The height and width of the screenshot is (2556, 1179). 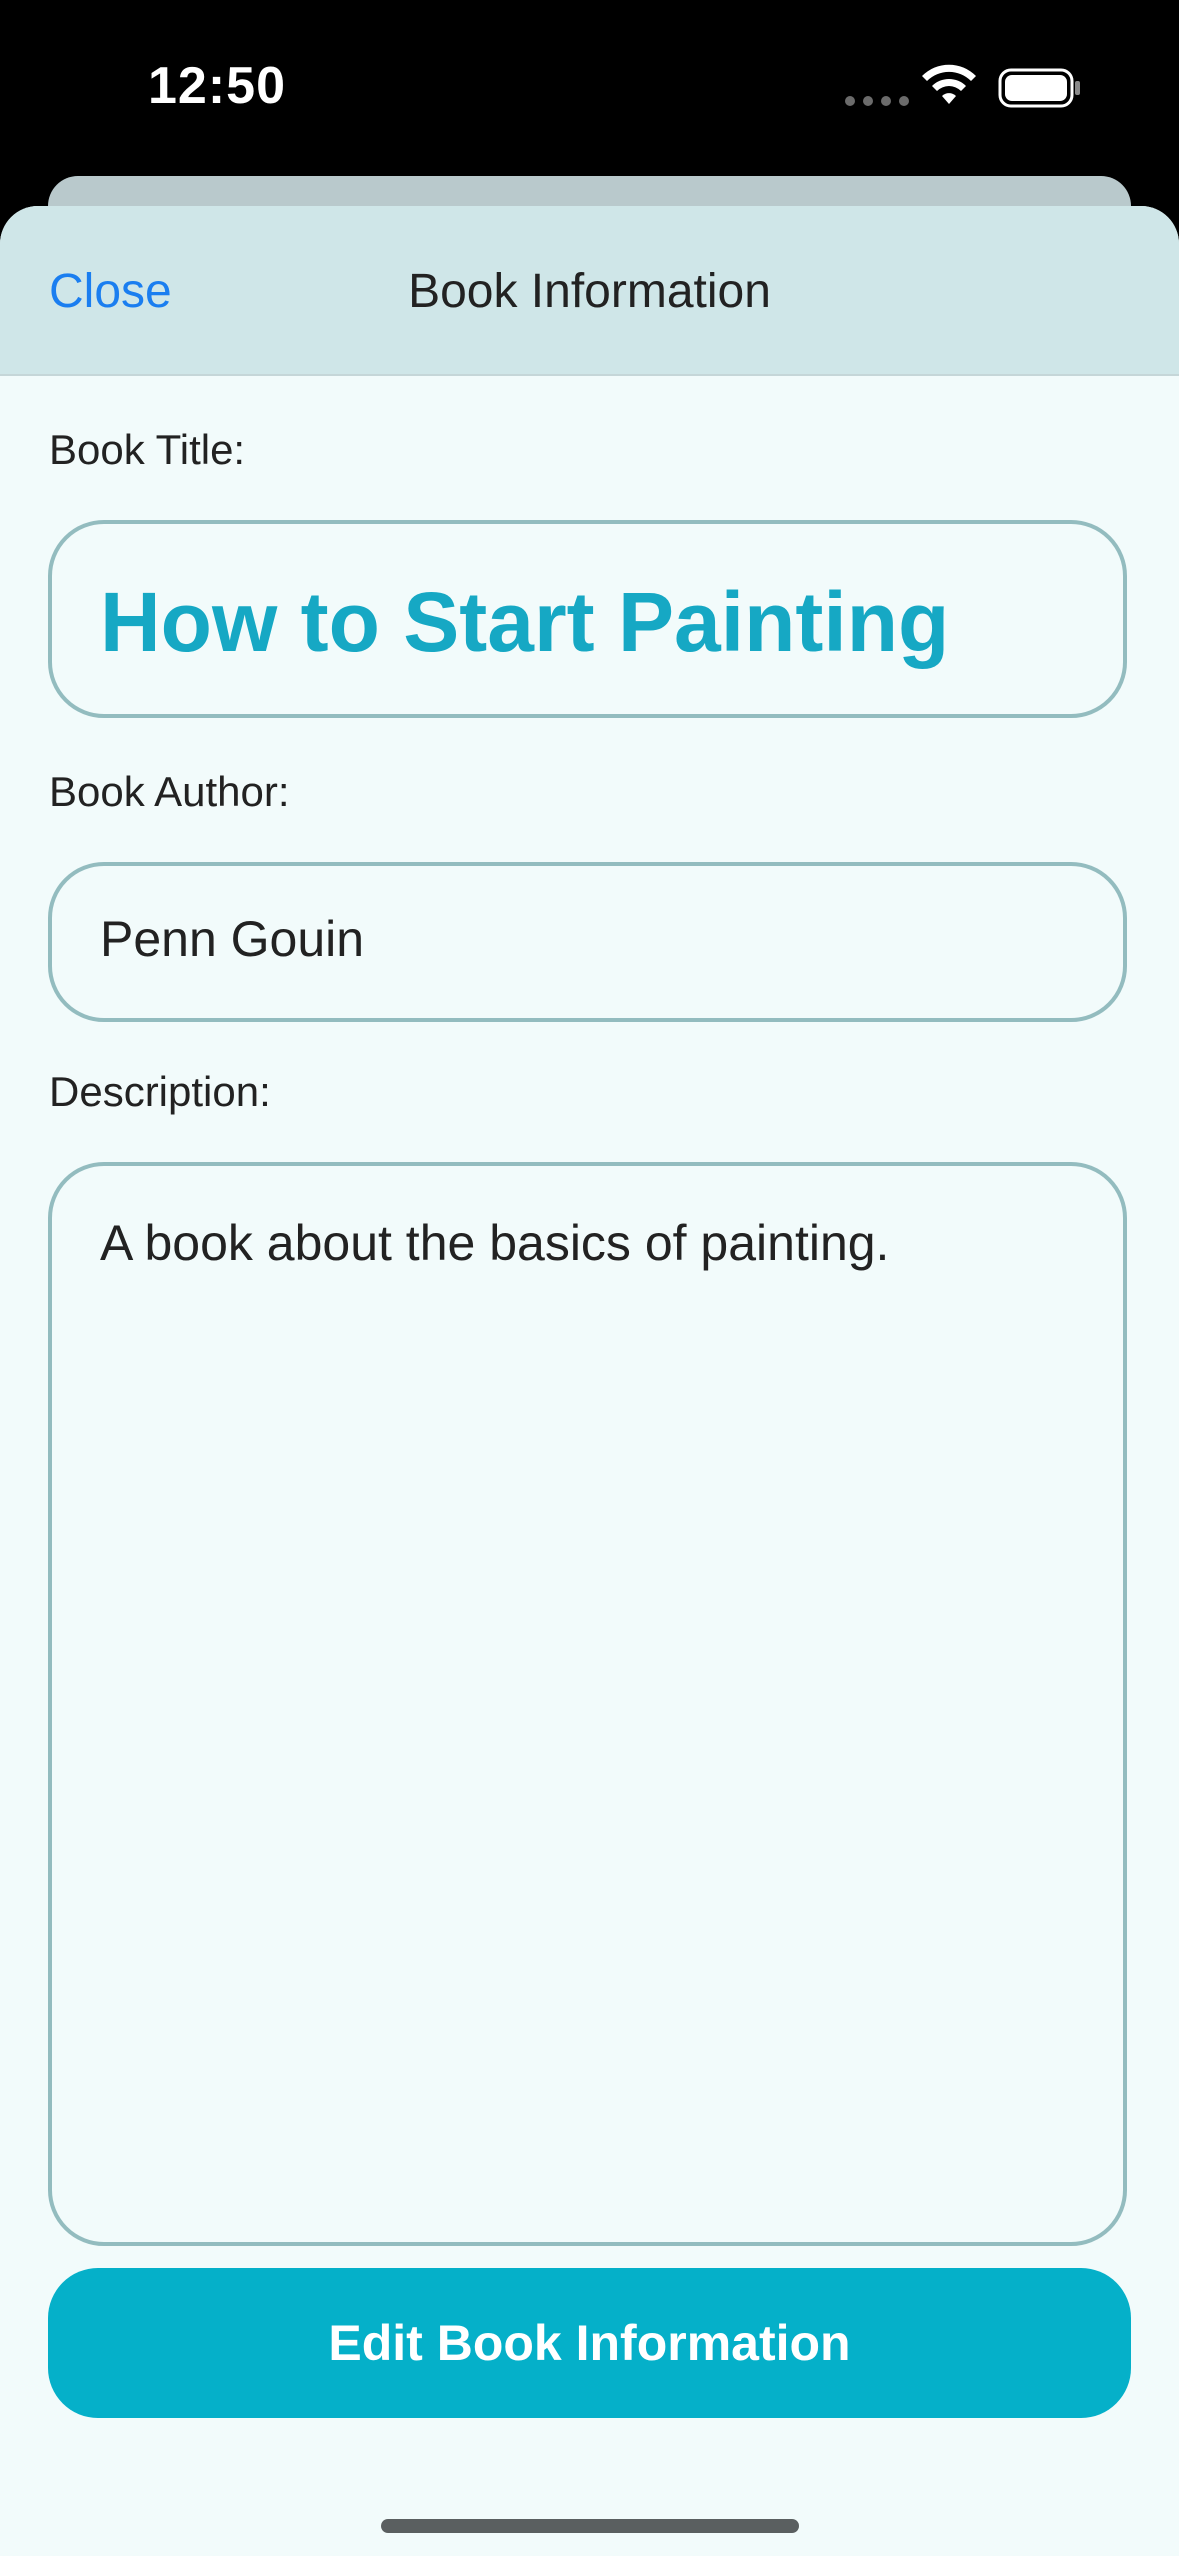 What do you see at coordinates (877, 101) in the screenshot?
I see `cellular-dots-icon` at bounding box center [877, 101].